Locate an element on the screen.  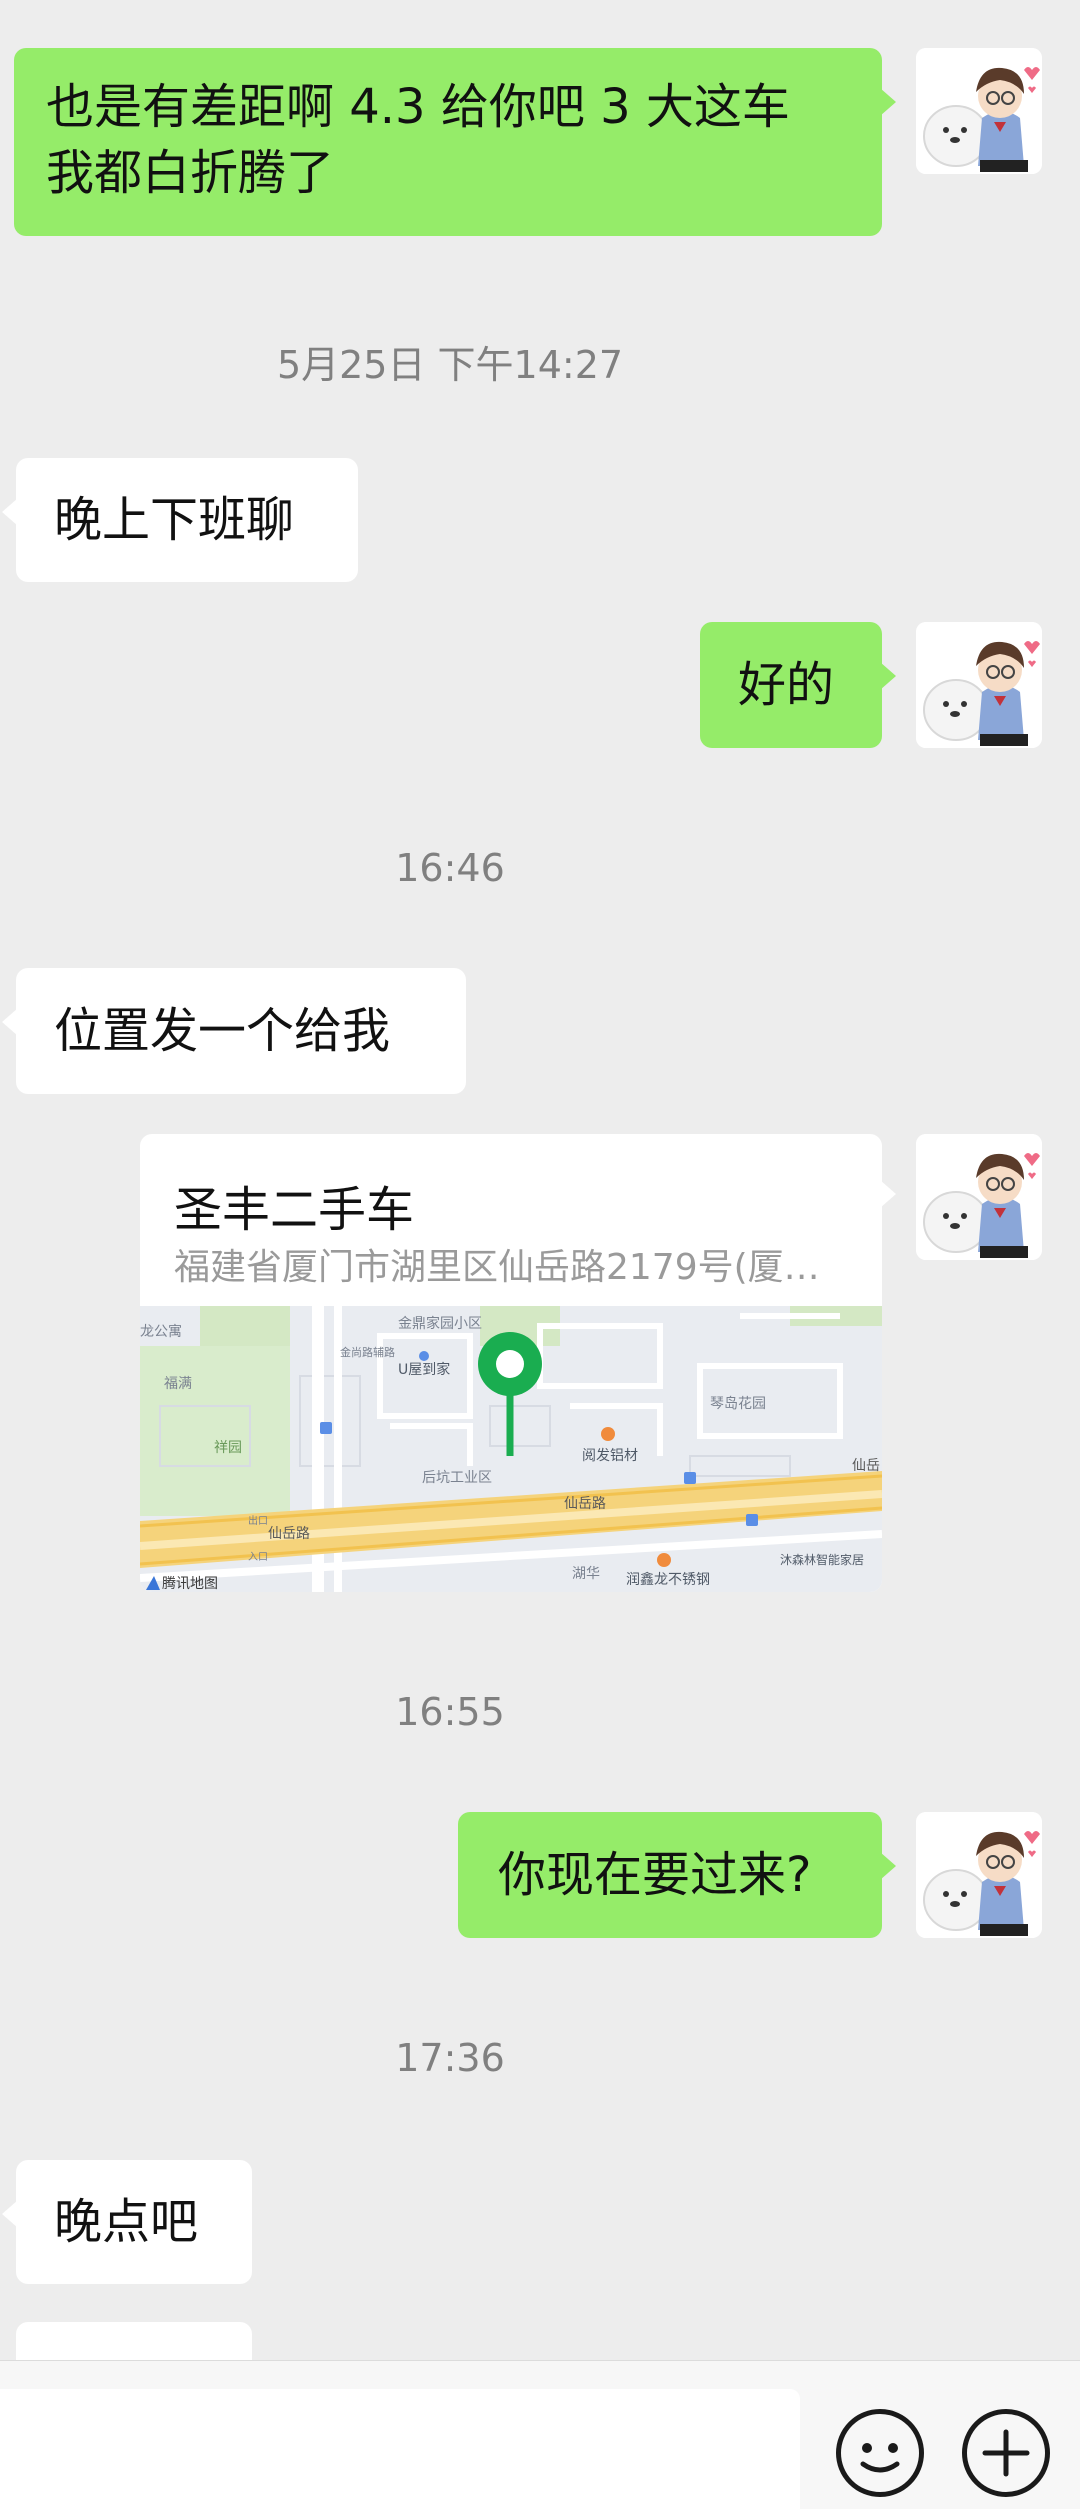
input-bar is located at coordinates (540, 2434).